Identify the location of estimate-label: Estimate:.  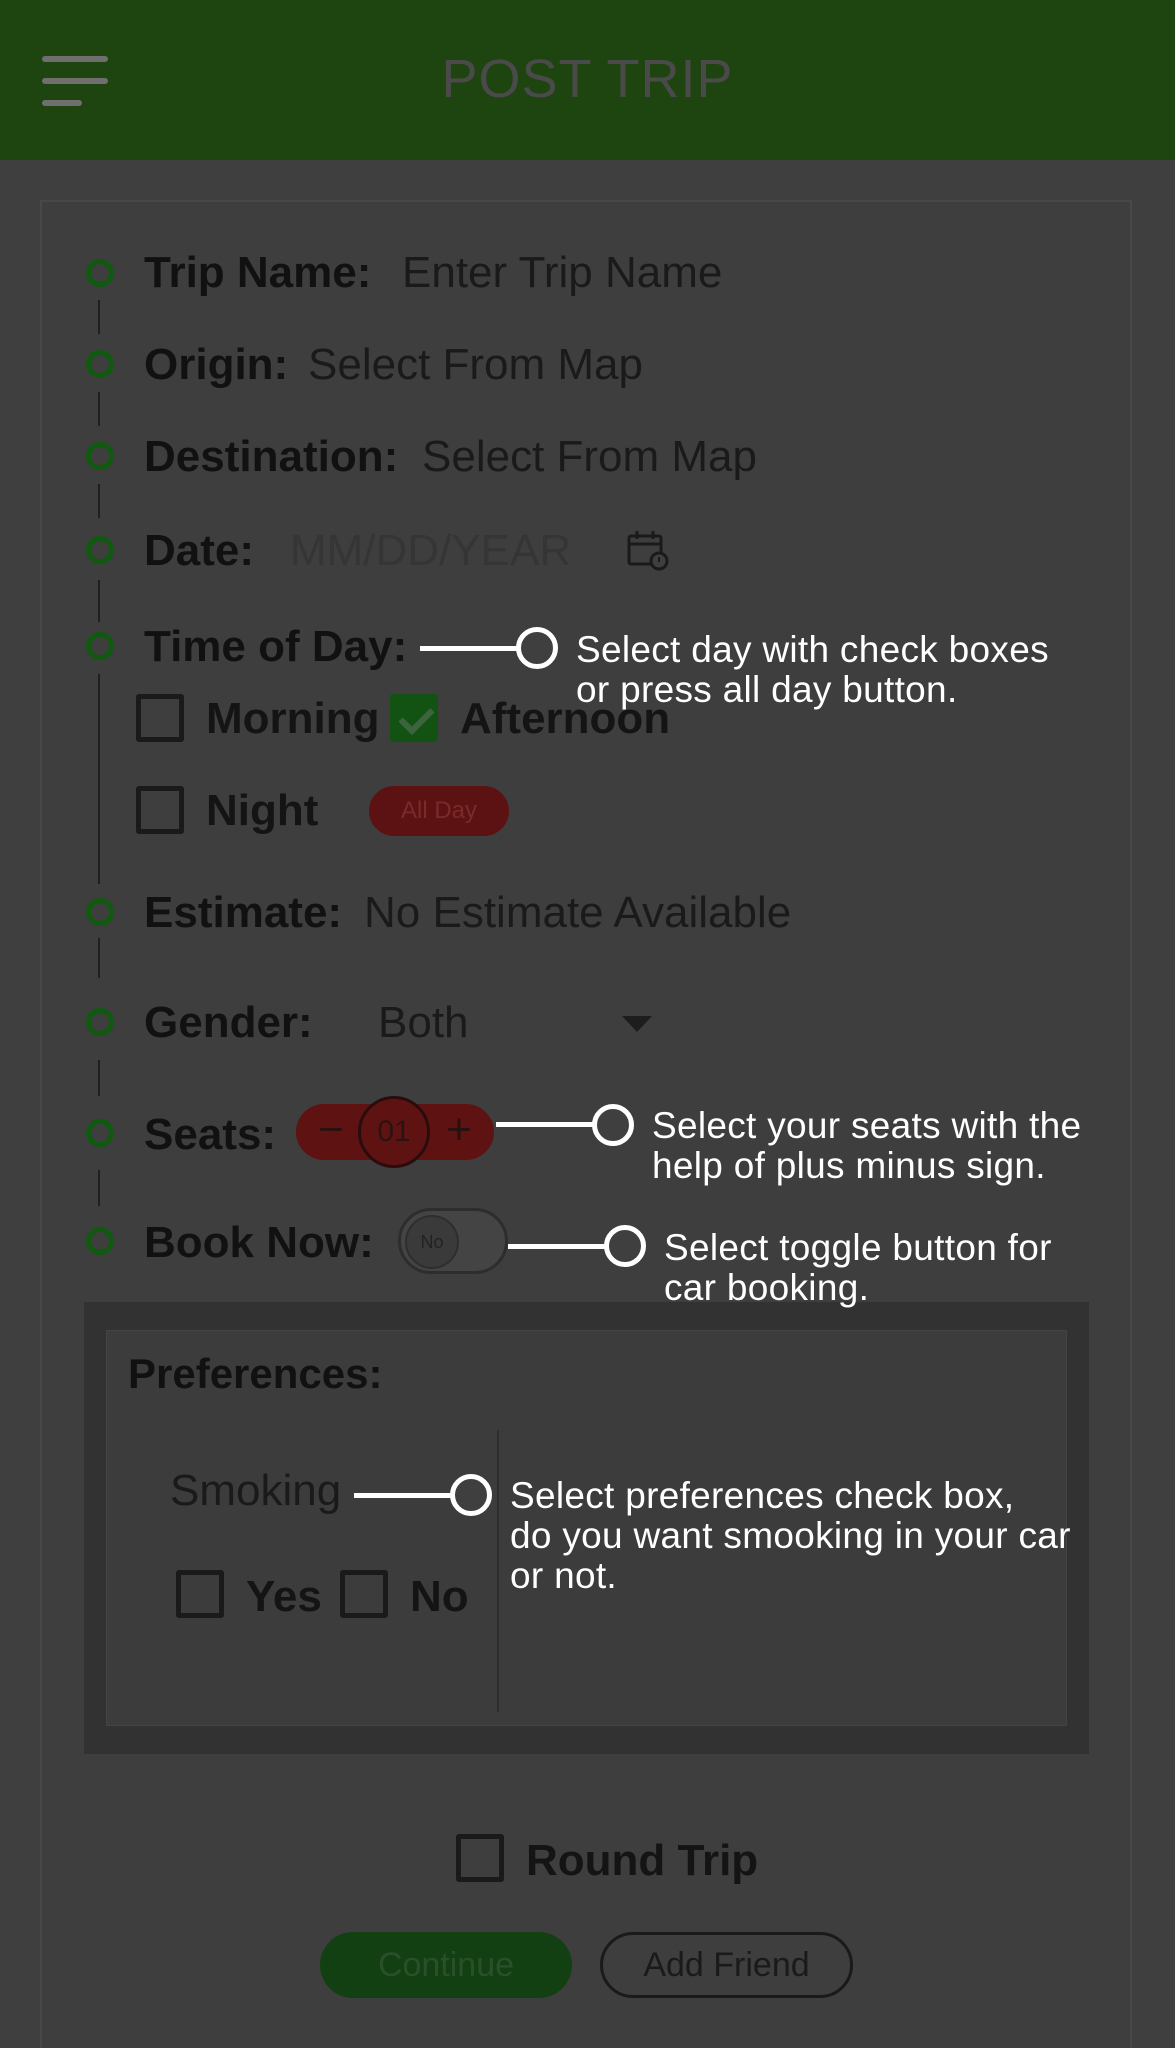
(243, 912).